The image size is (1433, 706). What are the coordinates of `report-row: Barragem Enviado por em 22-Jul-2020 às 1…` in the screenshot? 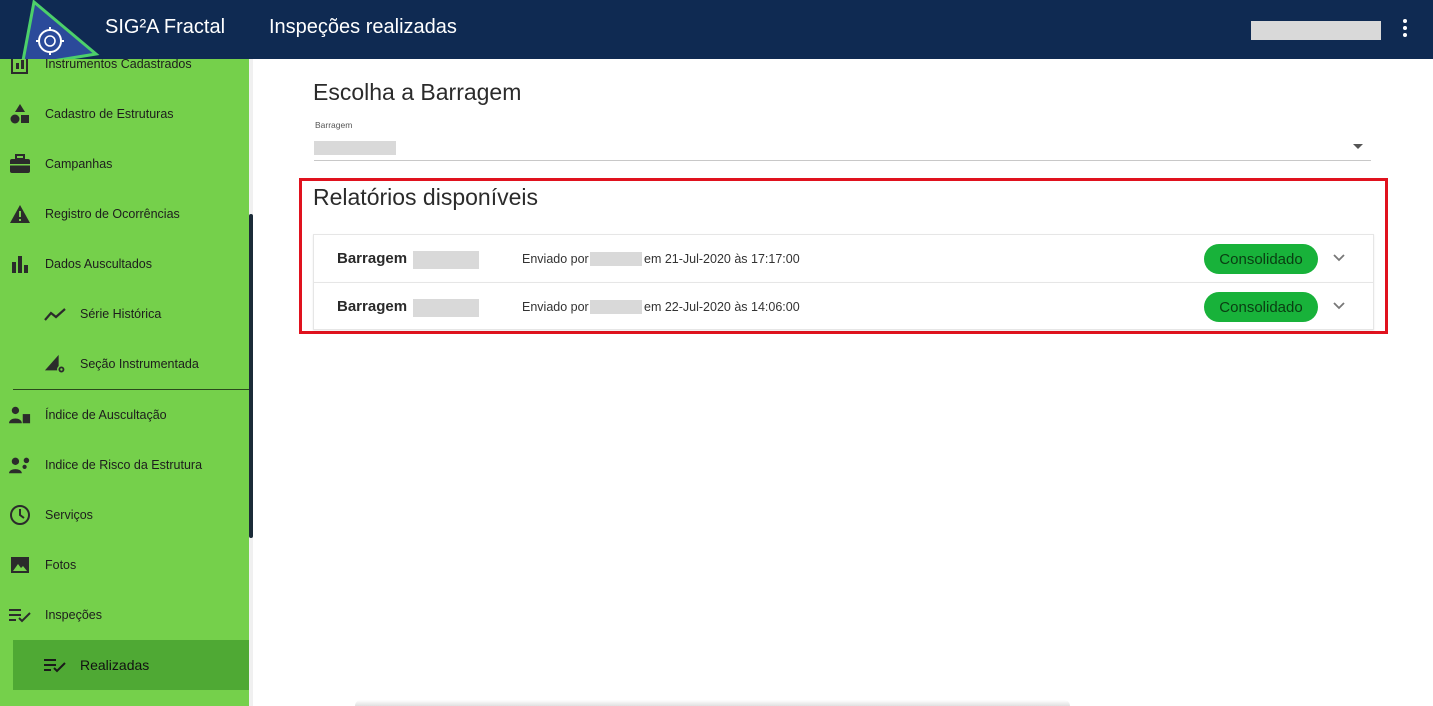 It's located at (843, 306).